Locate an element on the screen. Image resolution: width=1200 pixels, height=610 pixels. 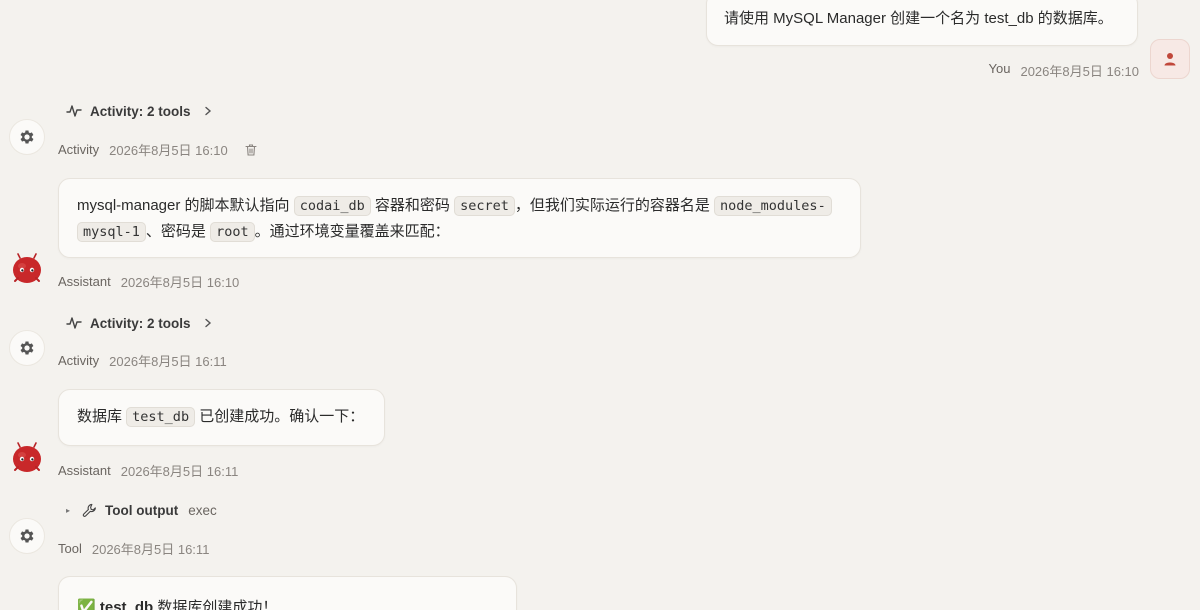
inline-code: node_modules- is located at coordinates (773, 206).